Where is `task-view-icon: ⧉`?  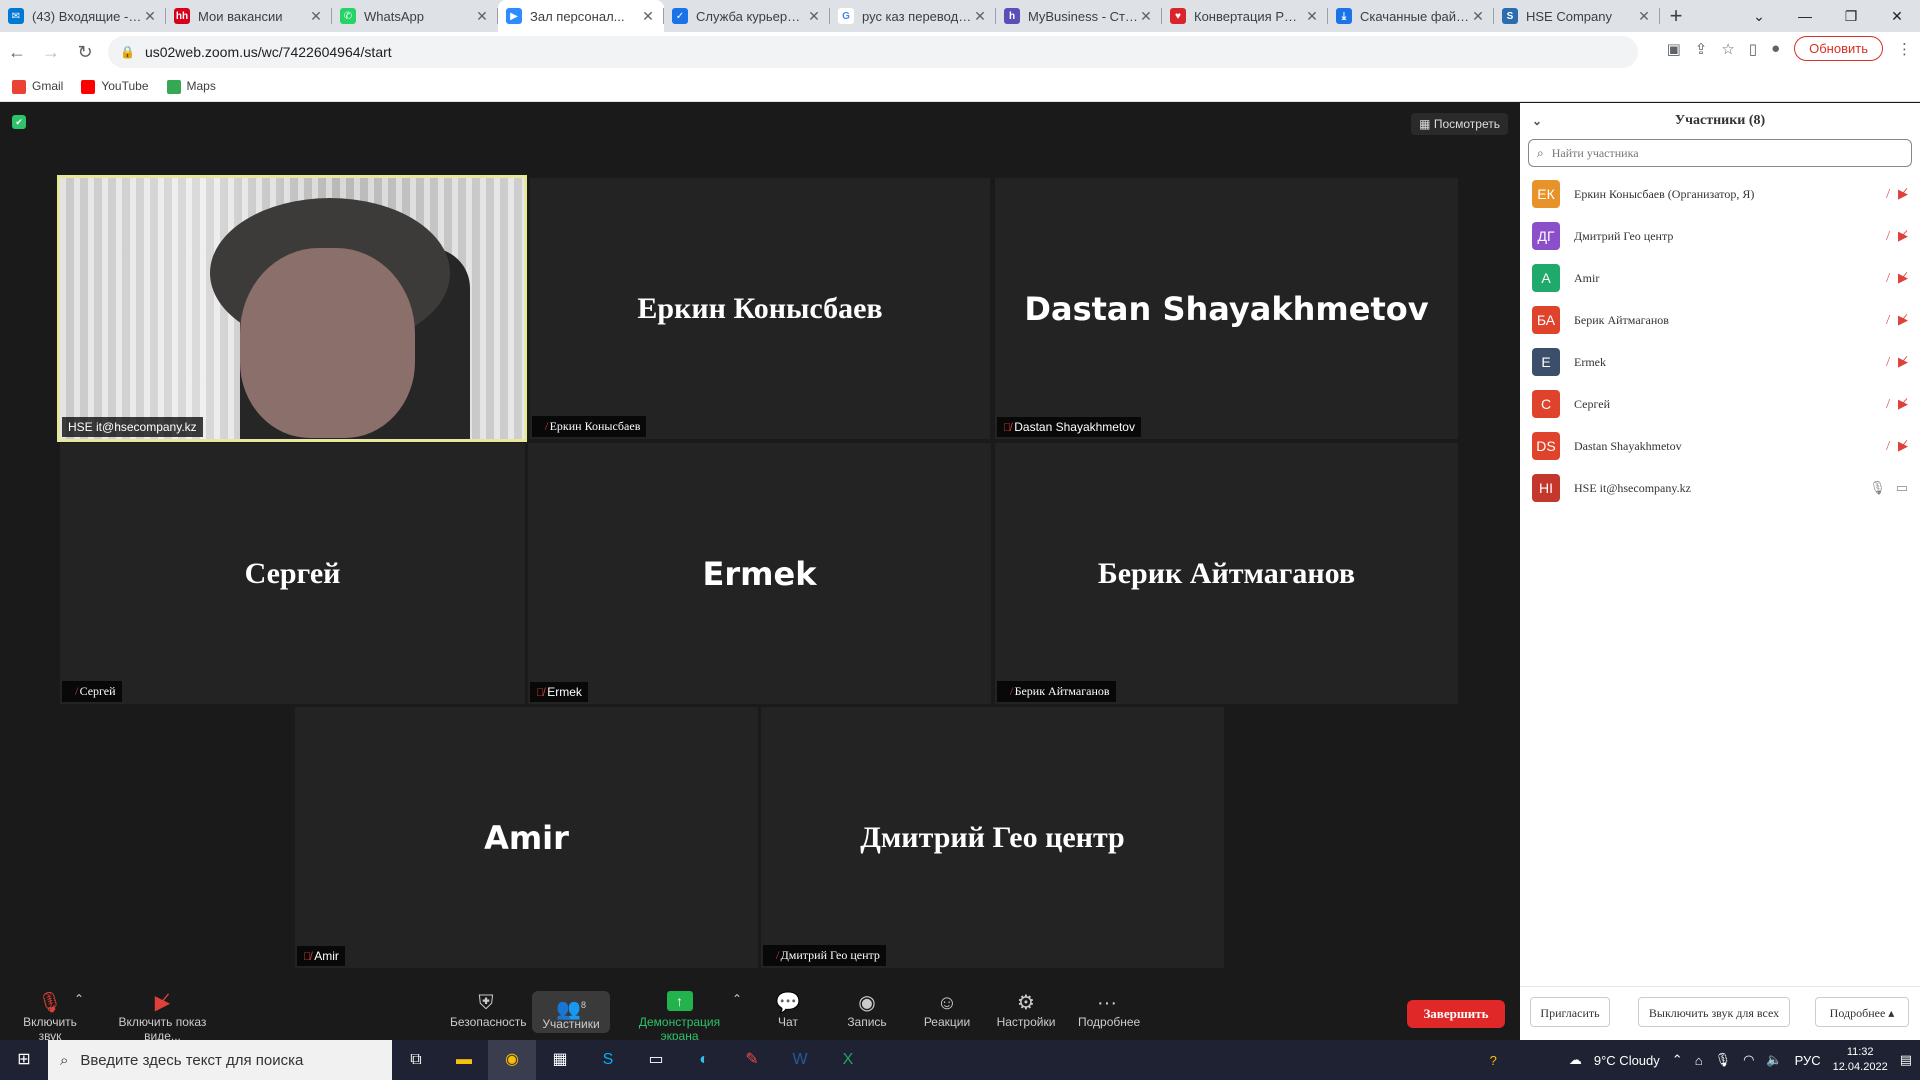 task-view-icon: ⧉ is located at coordinates (416, 1060).